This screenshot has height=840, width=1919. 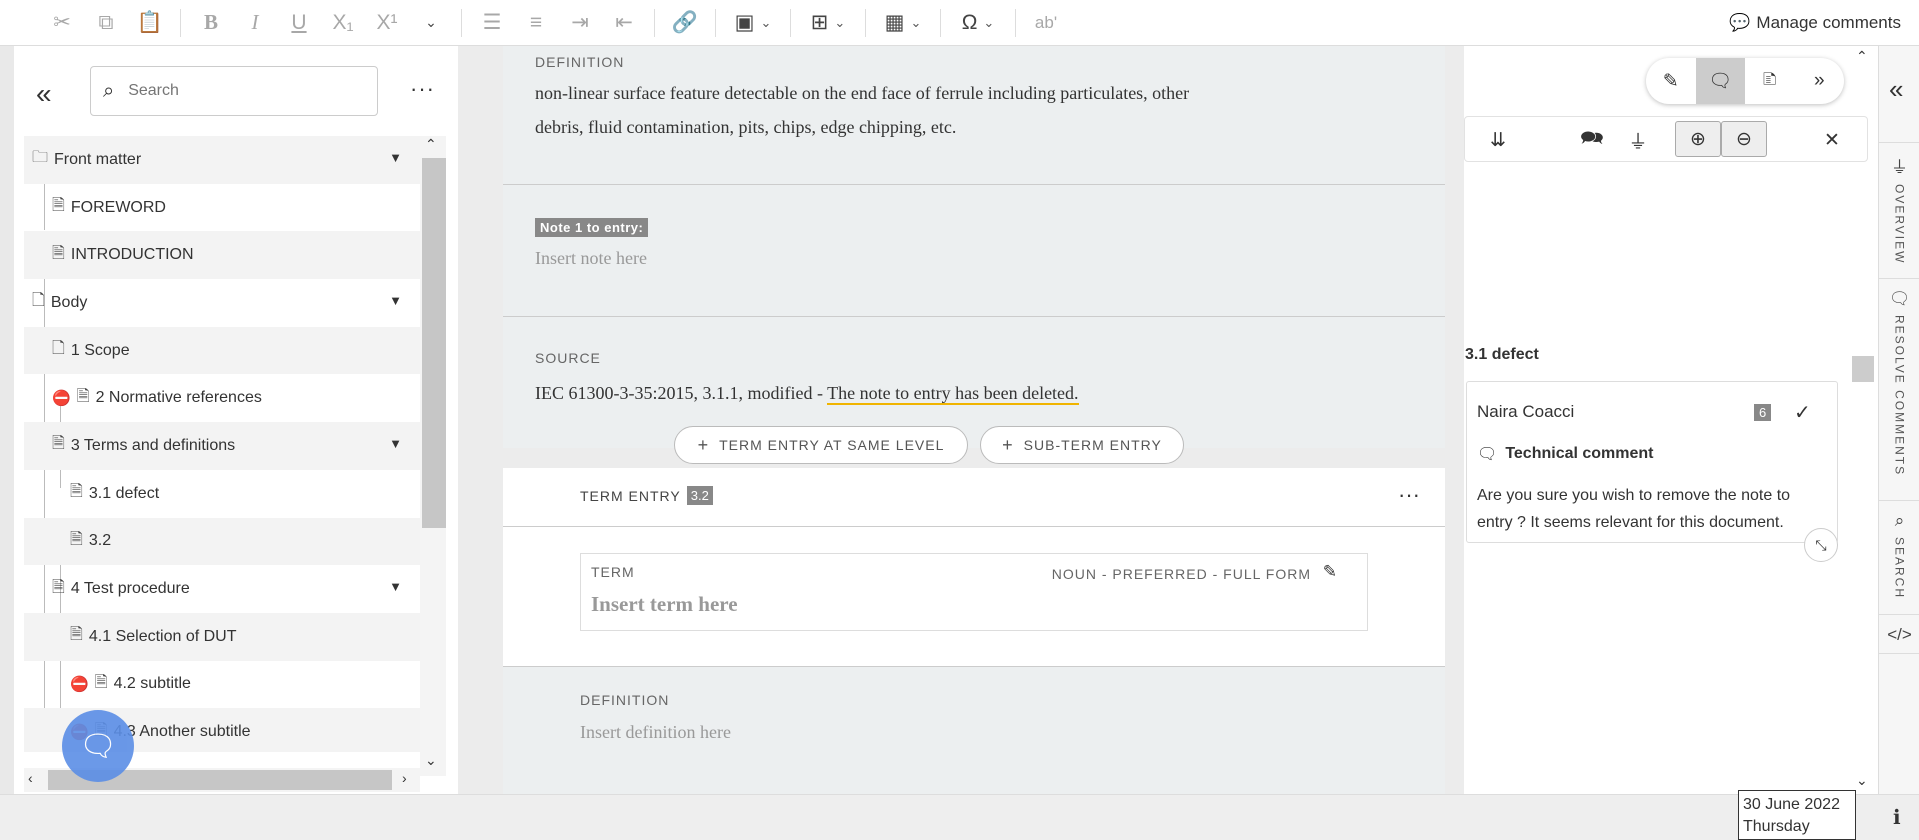 I want to click on definition2-label: DEFINITION, so click(x=625, y=700).